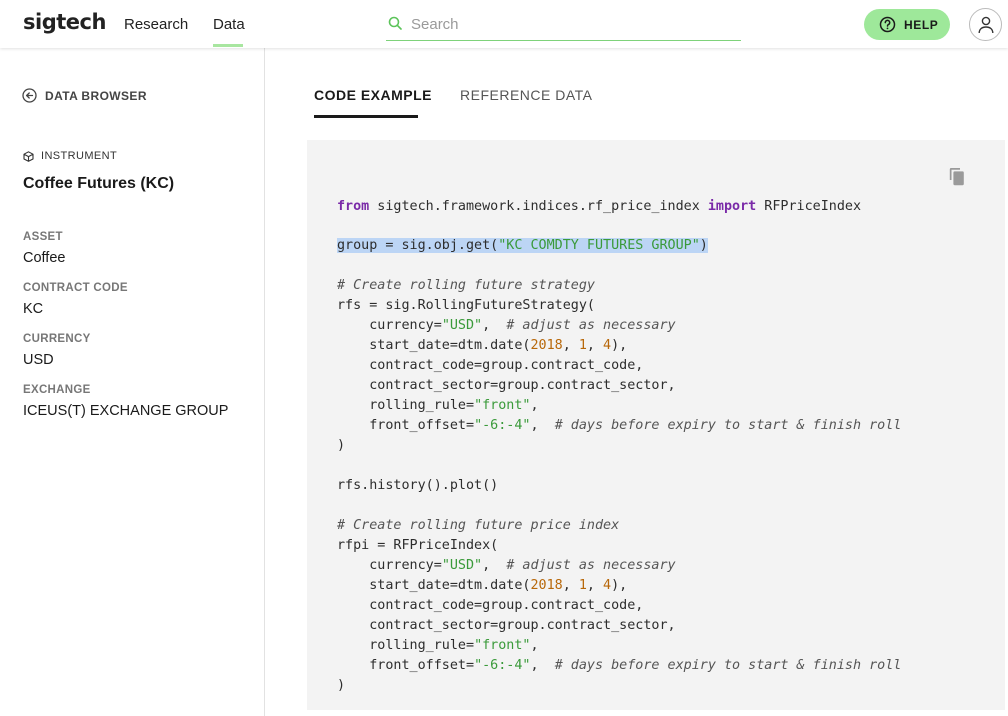 The width and height of the screenshot is (1008, 716). Describe the element at coordinates (57, 339) in the screenshot. I see `field-label-currency: CURRENCY` at that location.